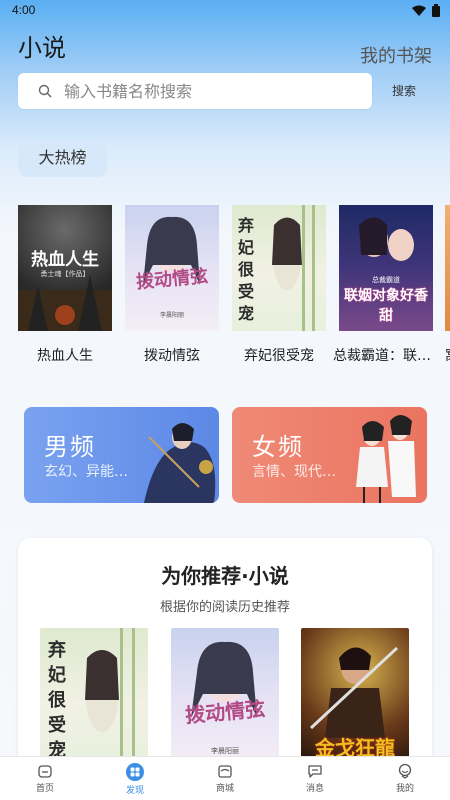 The image size is (450, 800). What do you see at coordinates (447, 355) in the screenshot?
I see `book-title: 窝` at bounding box center [447, 355].